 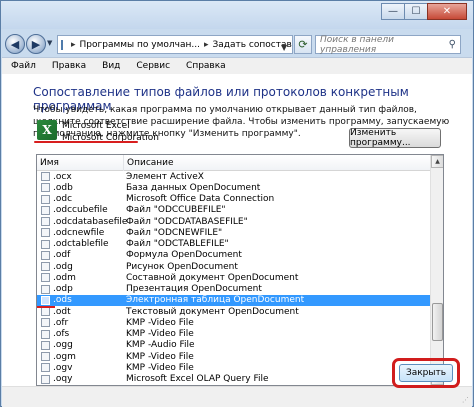 What do you see at coordinates (61, 322) in the screenshot?
I see `file-extension: .ofr` at bounding box center [61, 322].